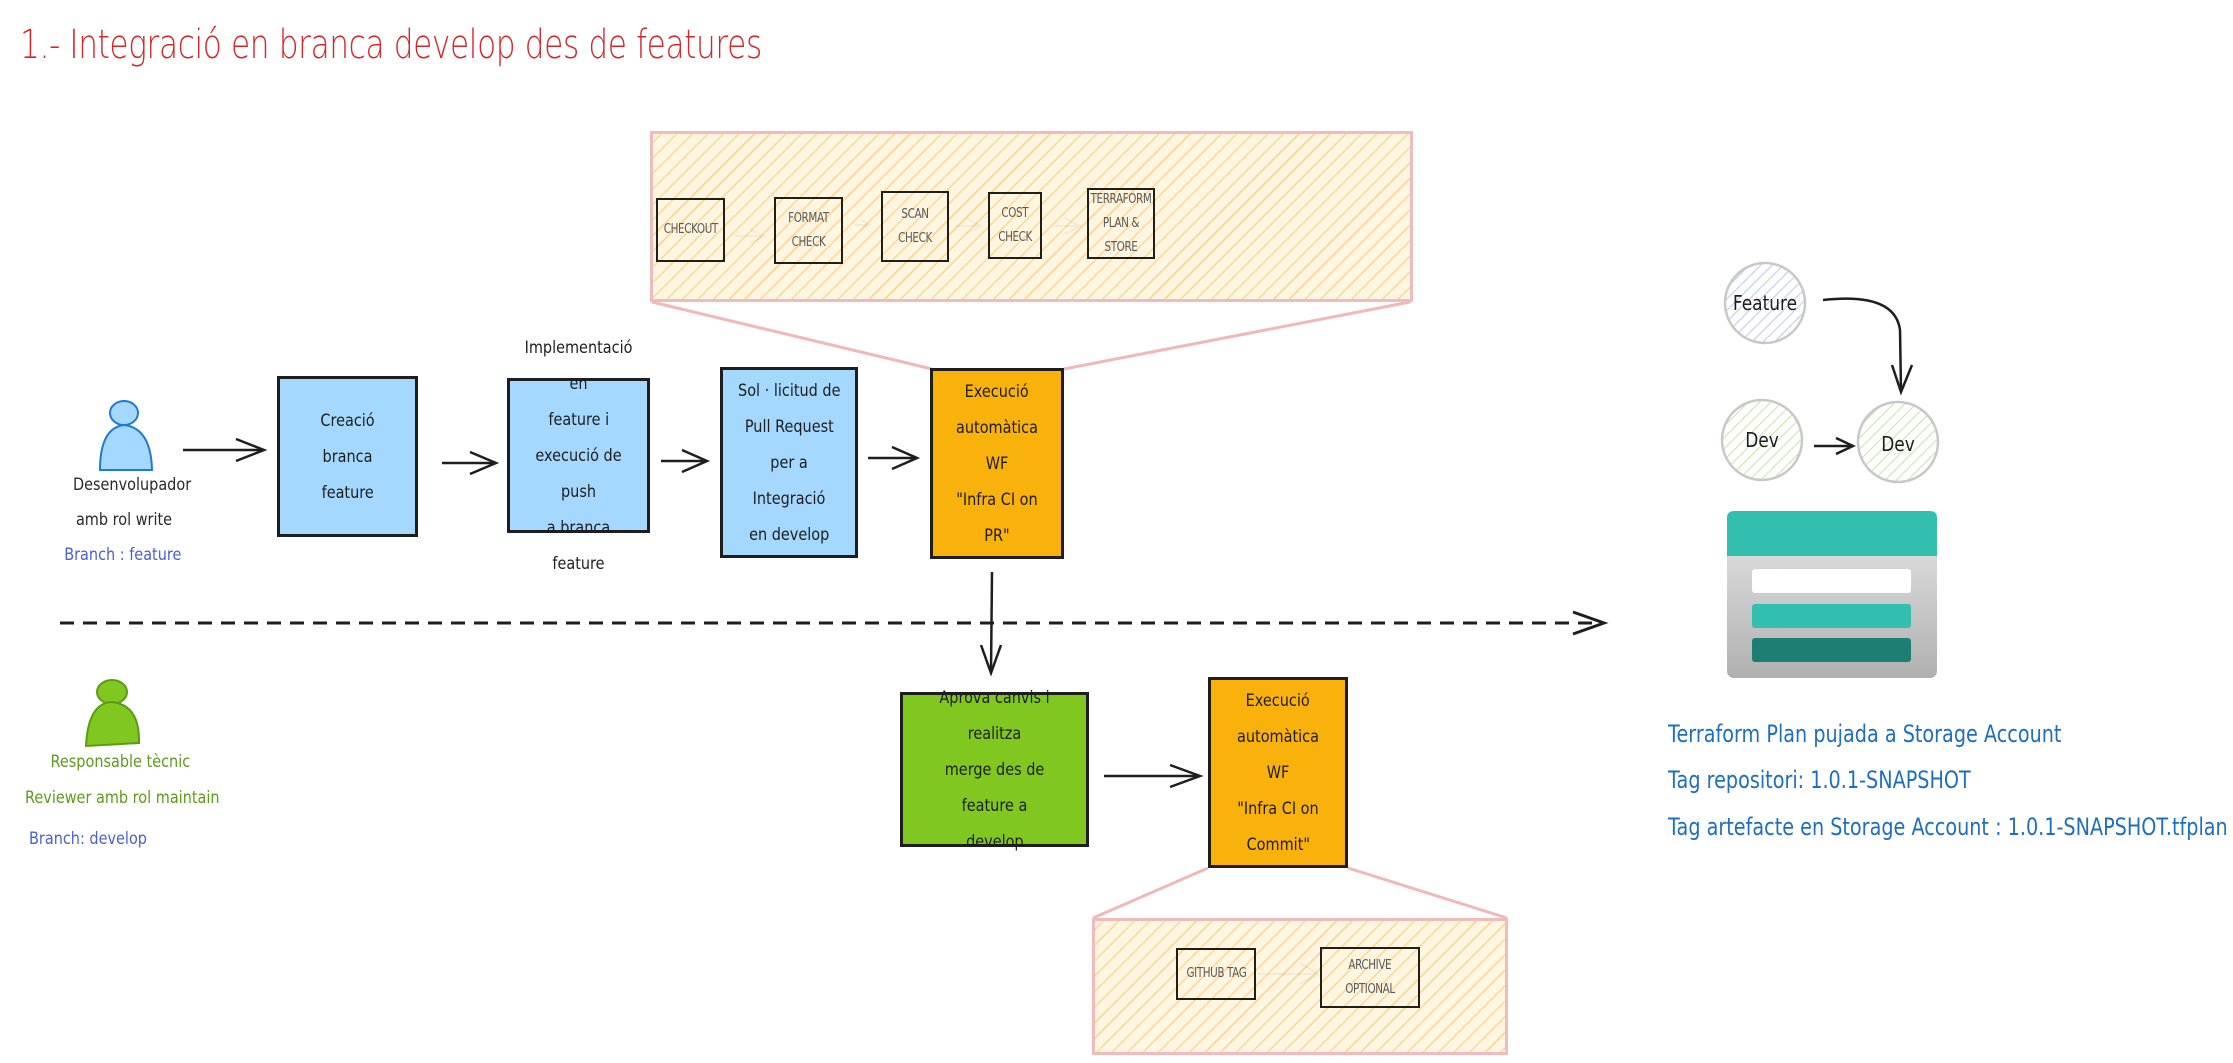 The width and height of the screenshot is (2233, 1063). I want to click on developer-person-icon, so click(126, 435).